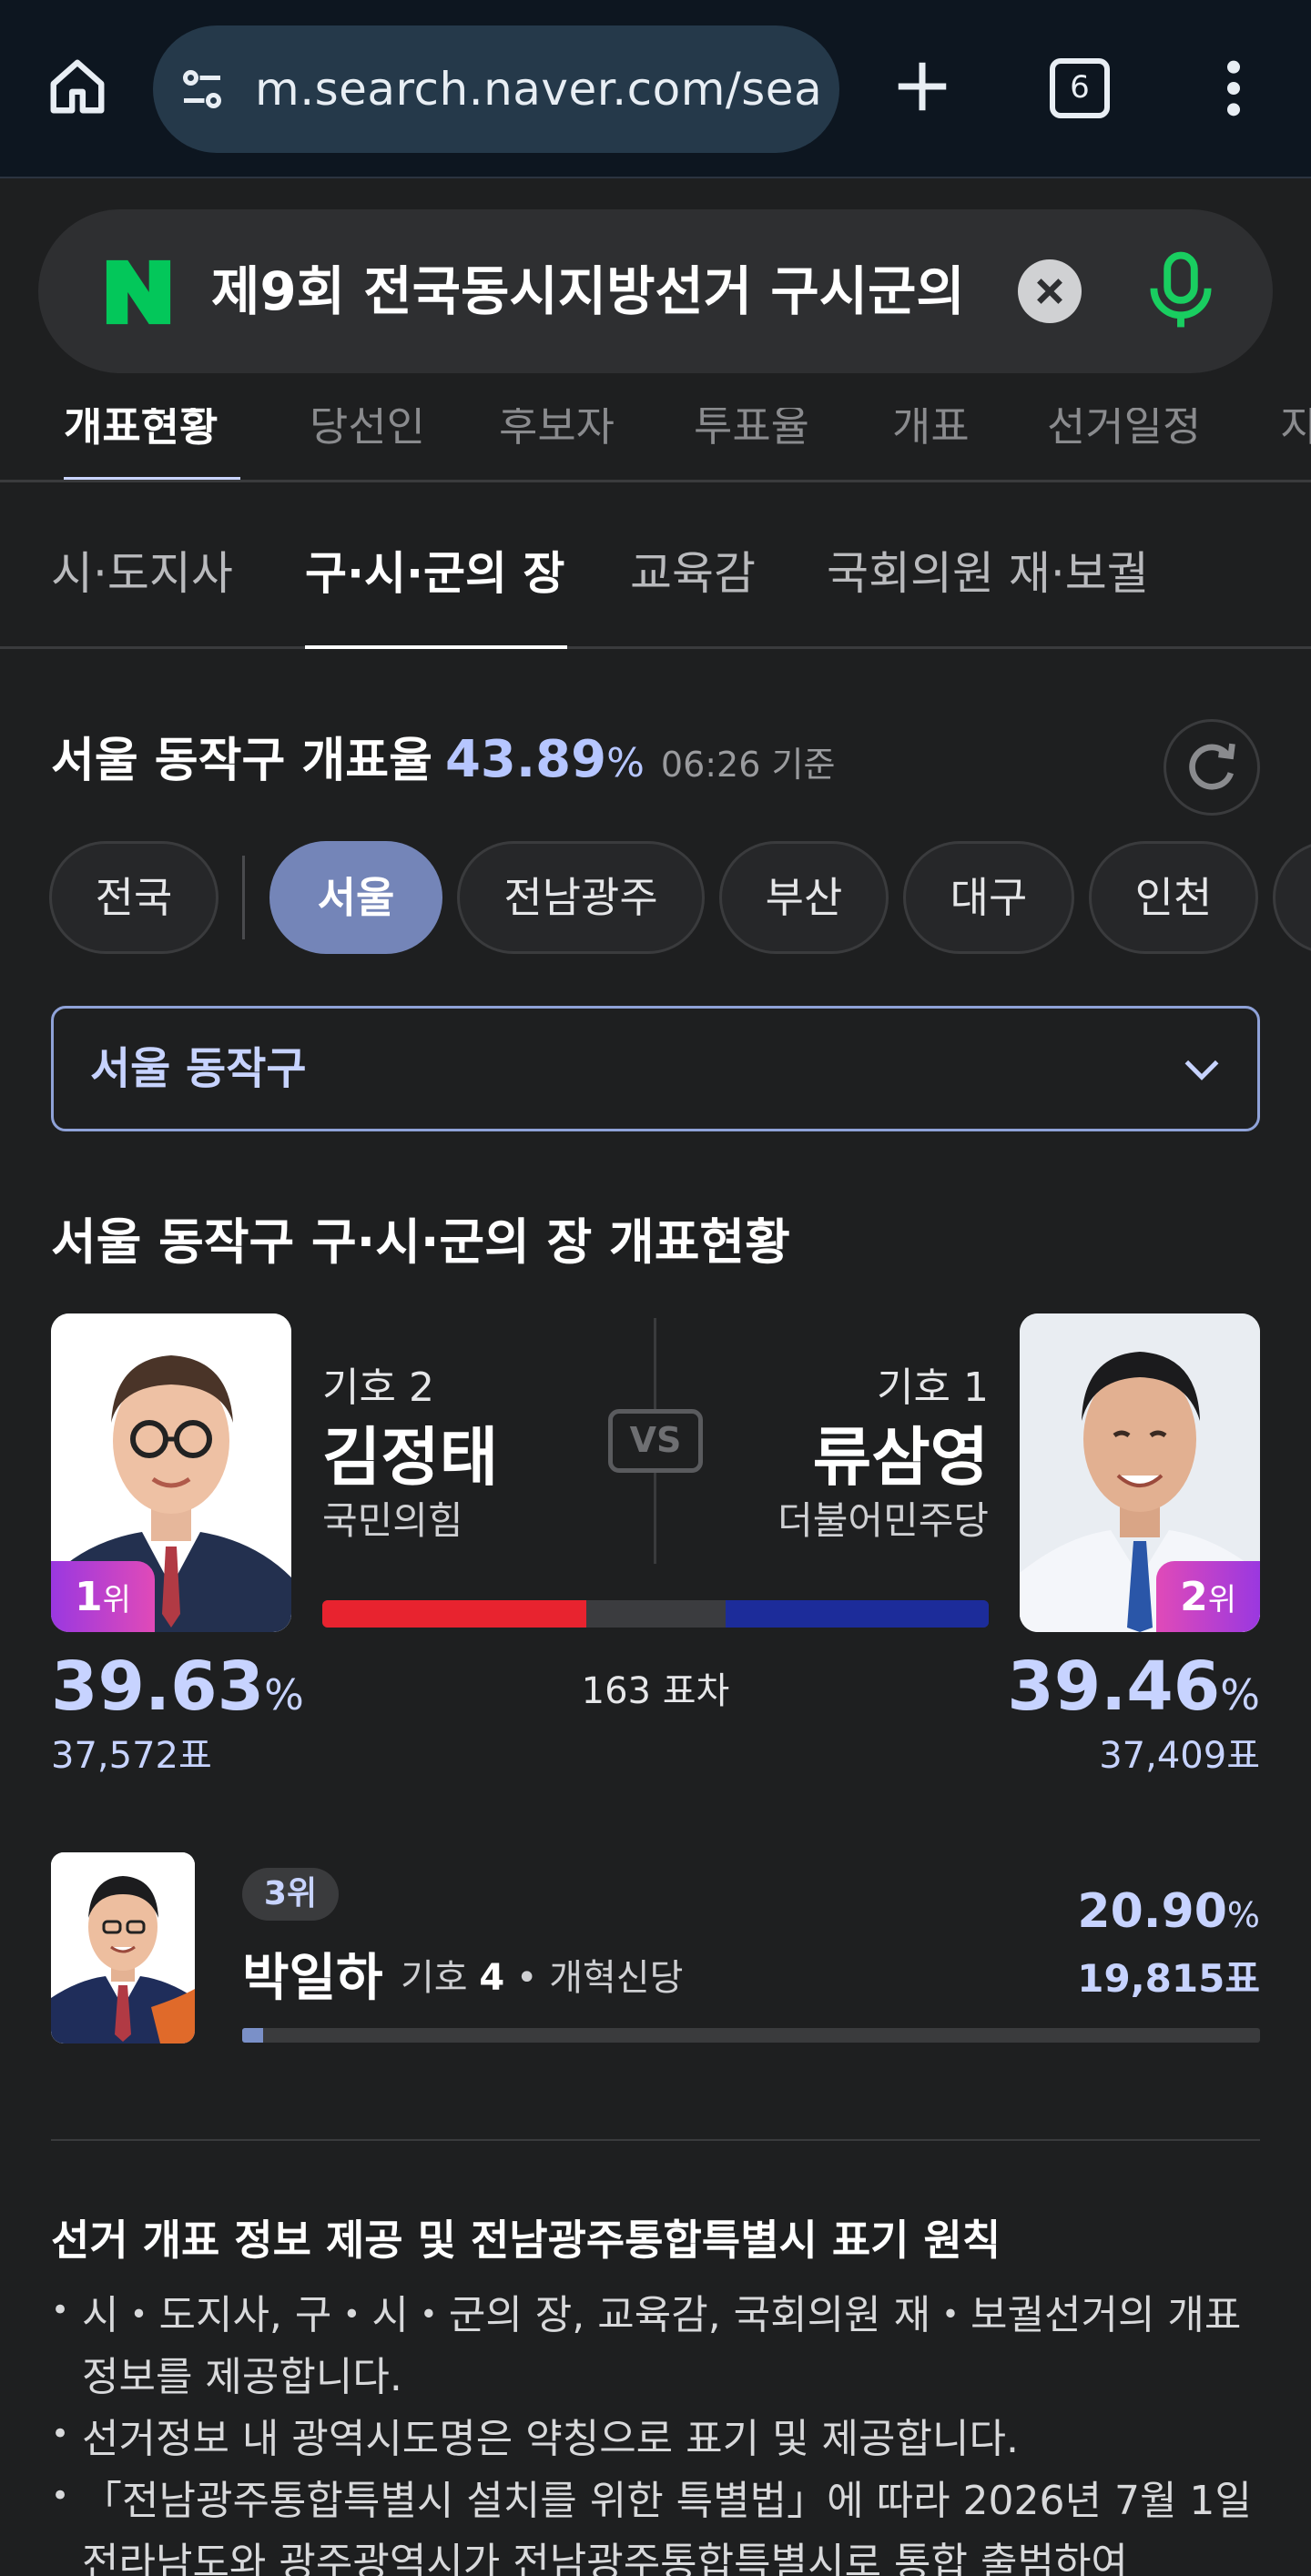  What do you see at coordinates (378, 1387) in the screenshot?
I see `candidate-number-left: 기호 2` at bounding box center [378, 1387].